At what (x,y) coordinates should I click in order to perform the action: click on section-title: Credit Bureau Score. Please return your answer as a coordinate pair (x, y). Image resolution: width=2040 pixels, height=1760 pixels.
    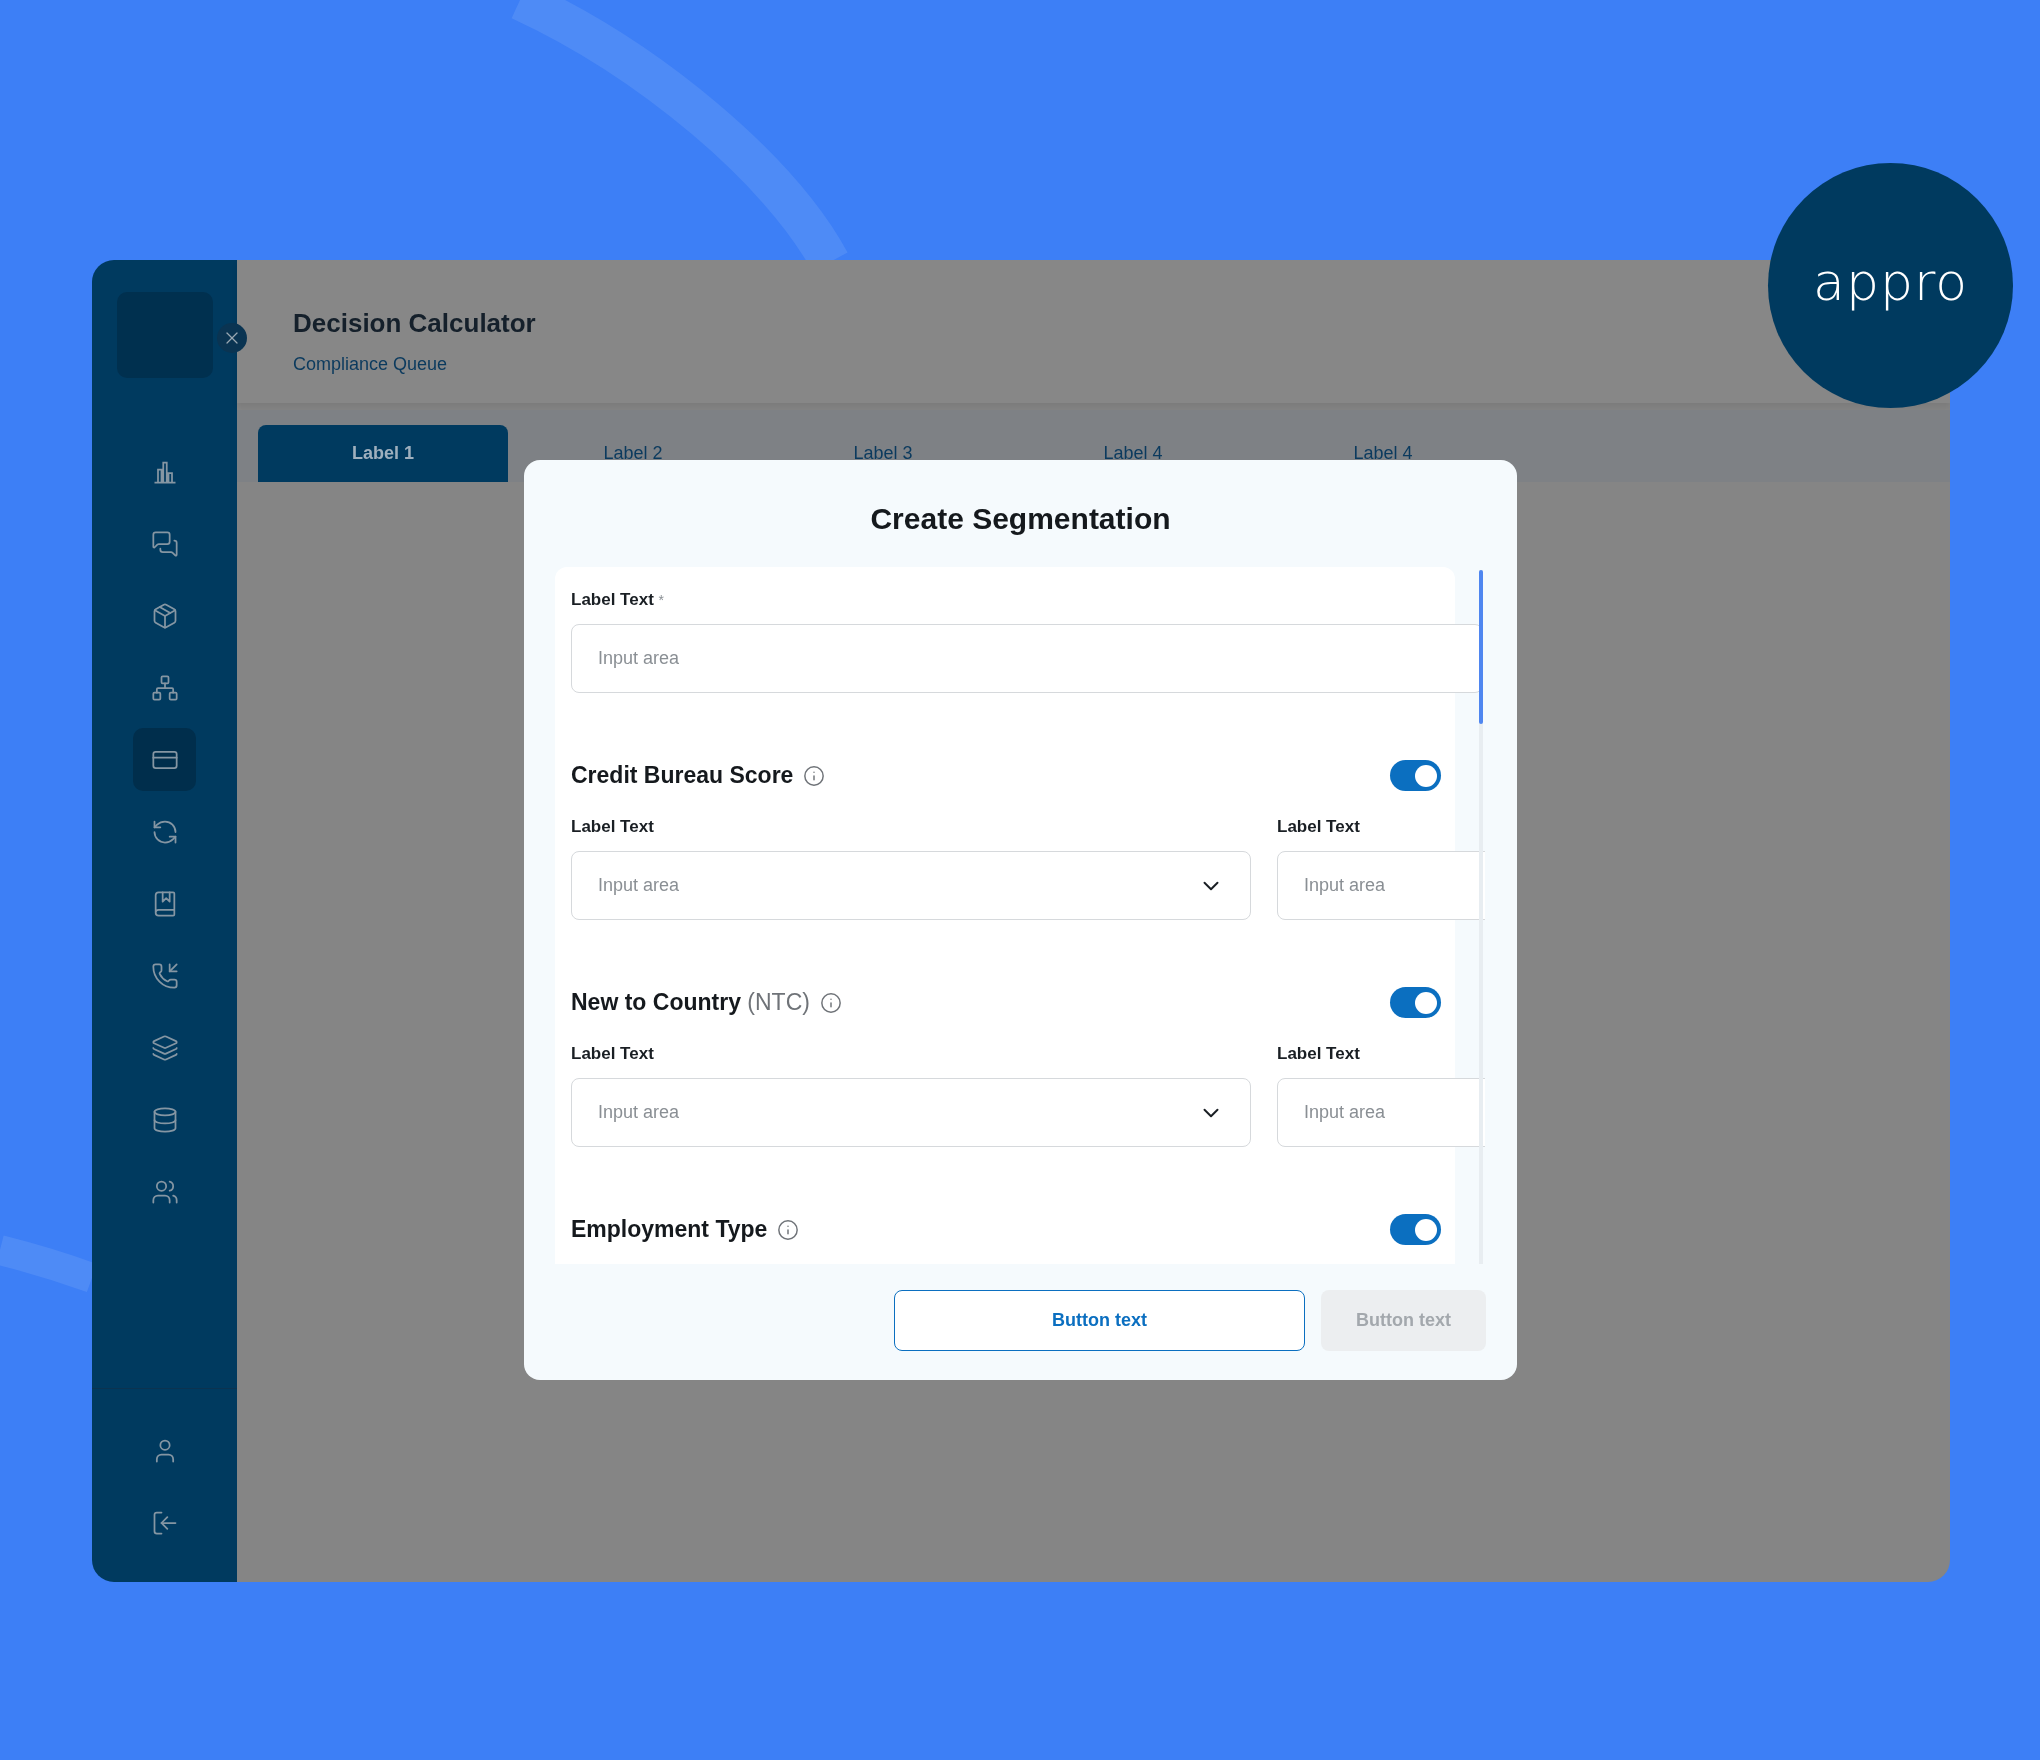
    Looking at the image, I should click on (682, 776).